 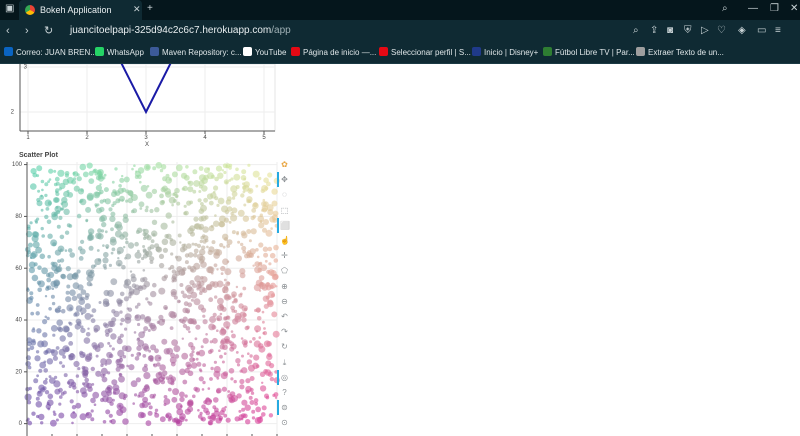 What do you see at coordinates (285, 240) in the screenshot?
I see `tap-icon: ☝` at bounding box center [285, 240].